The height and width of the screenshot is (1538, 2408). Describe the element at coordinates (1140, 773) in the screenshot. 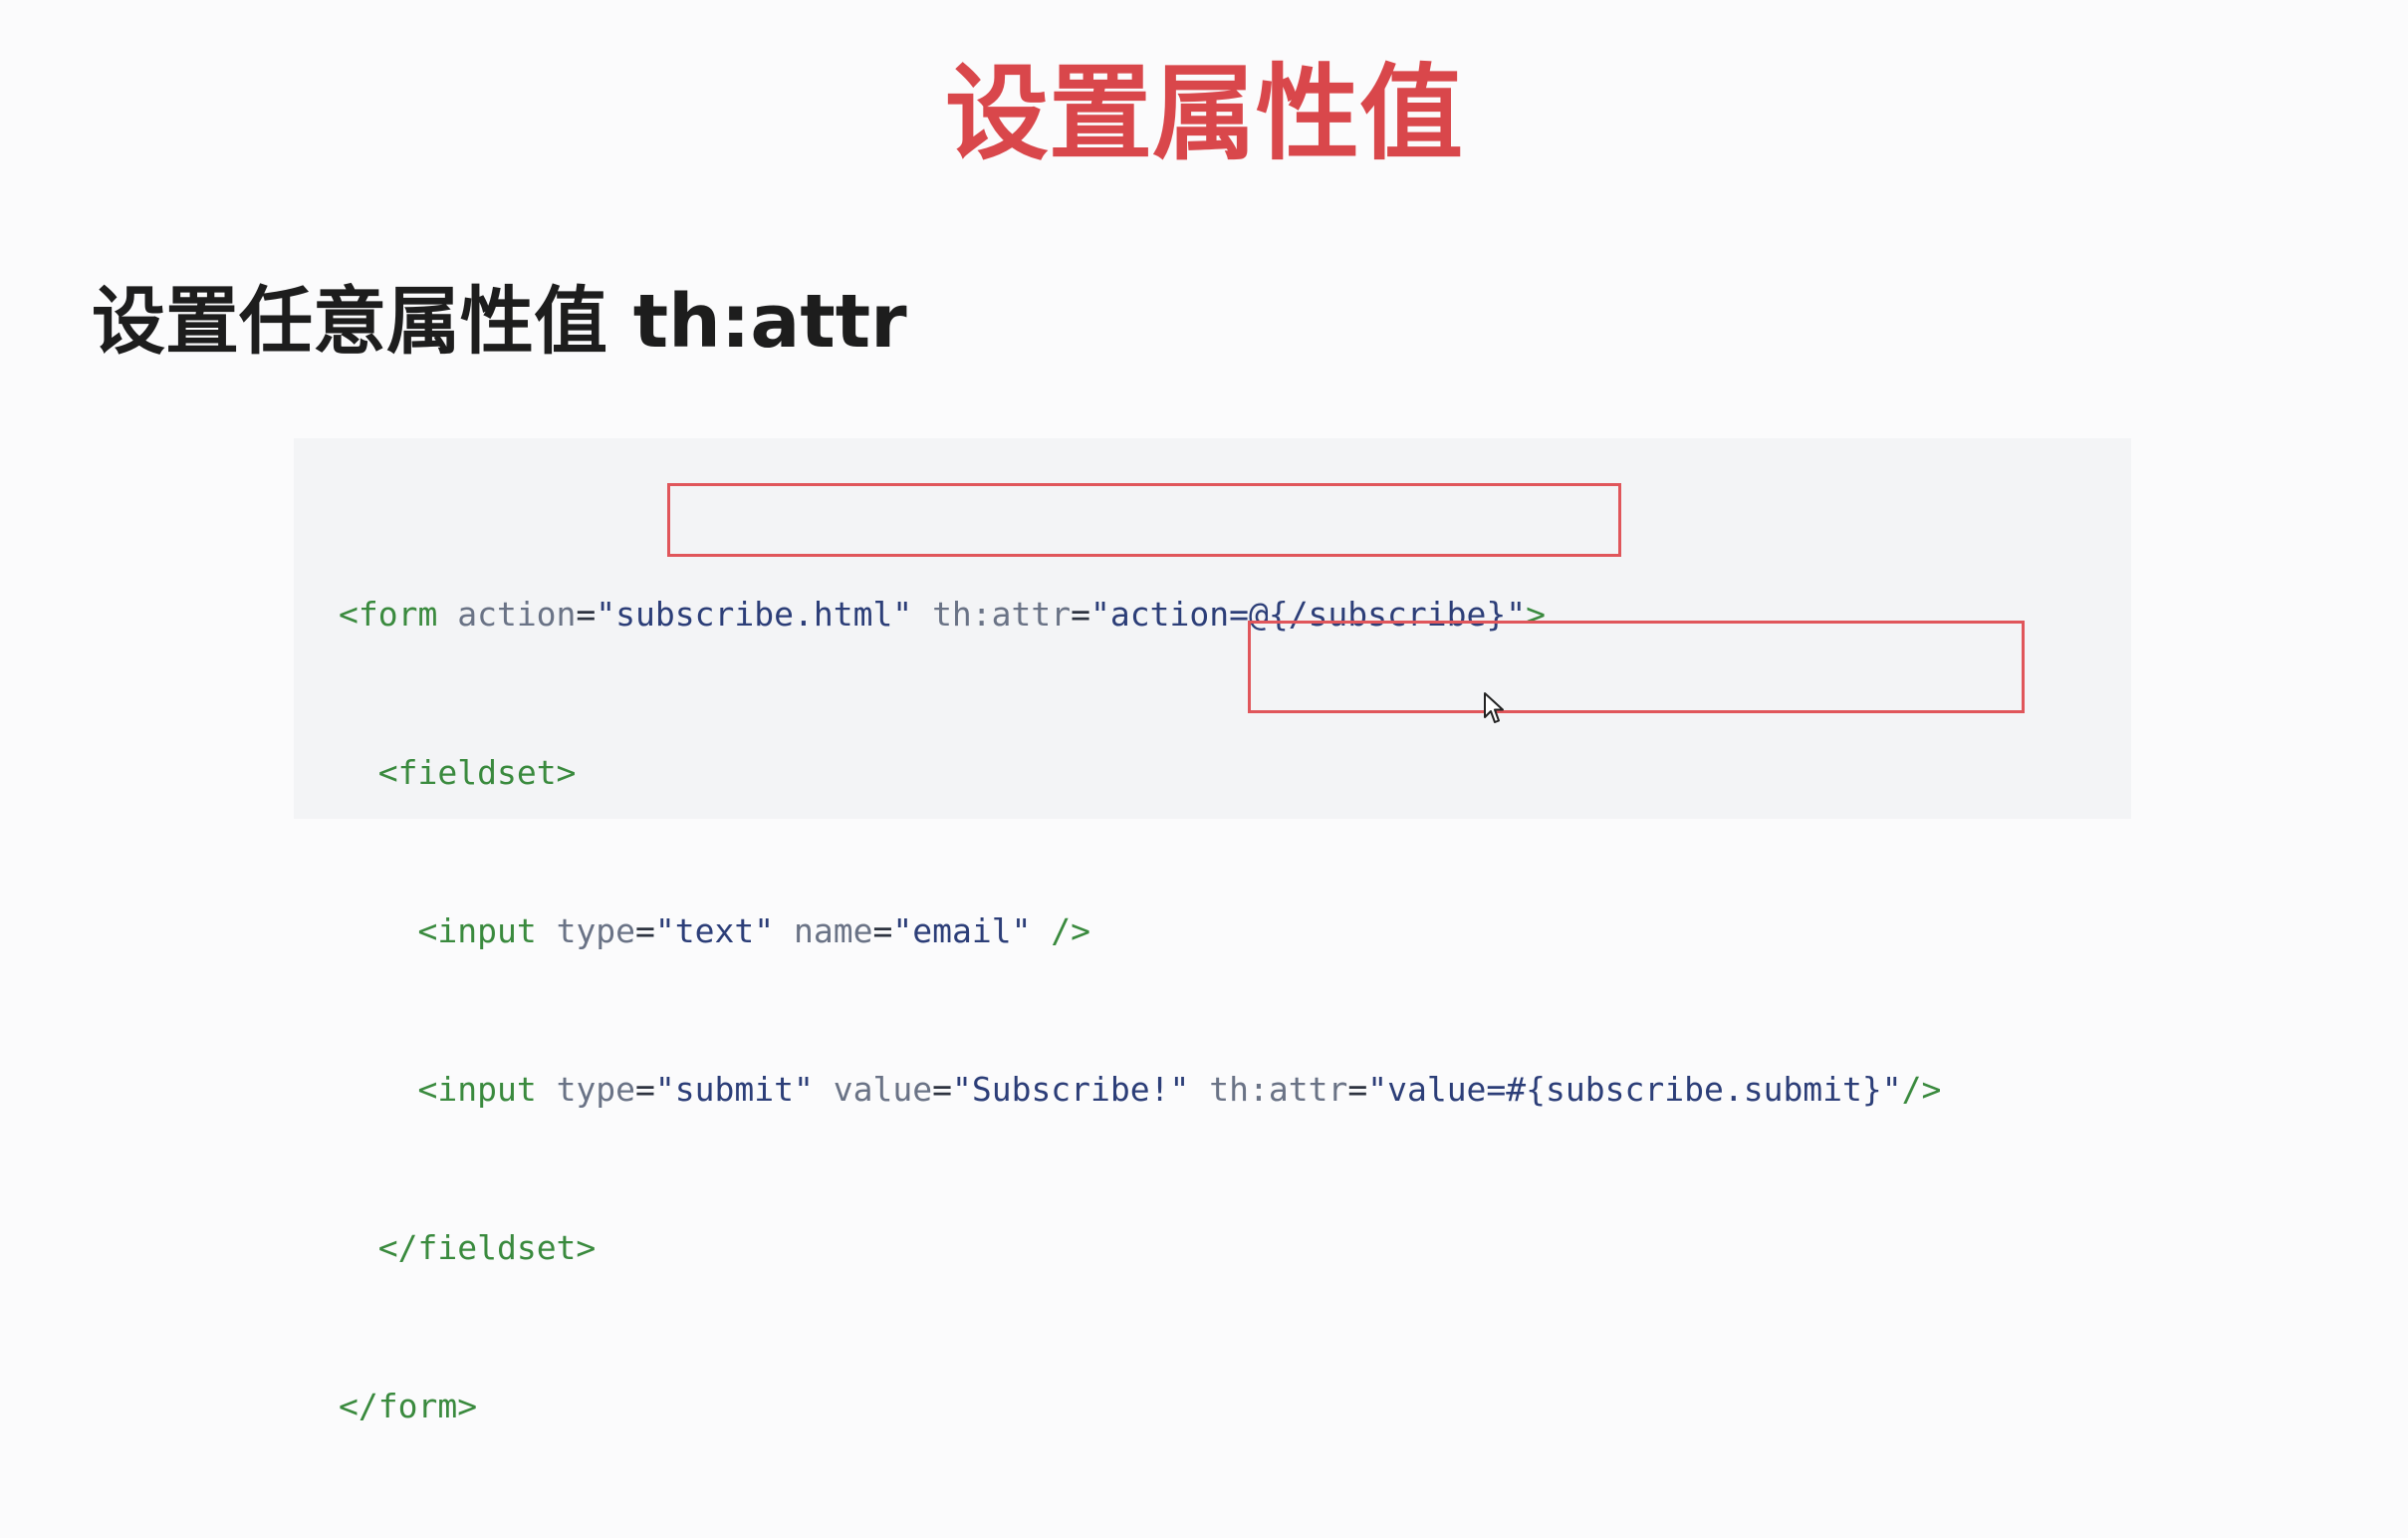

I see `code-line-fieldset-open: <fieldset>` at that location.